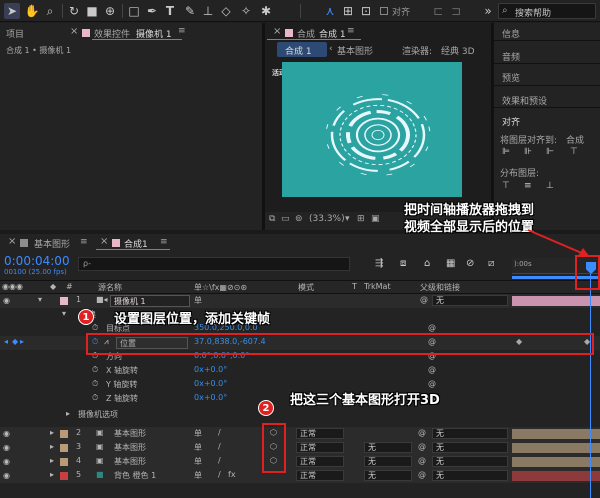 This screenshot has width=600, height=498. Describe the element at coordinates (6, 341) in the screenshot. I see `keyframe-prev-icon: ◂` at that location.